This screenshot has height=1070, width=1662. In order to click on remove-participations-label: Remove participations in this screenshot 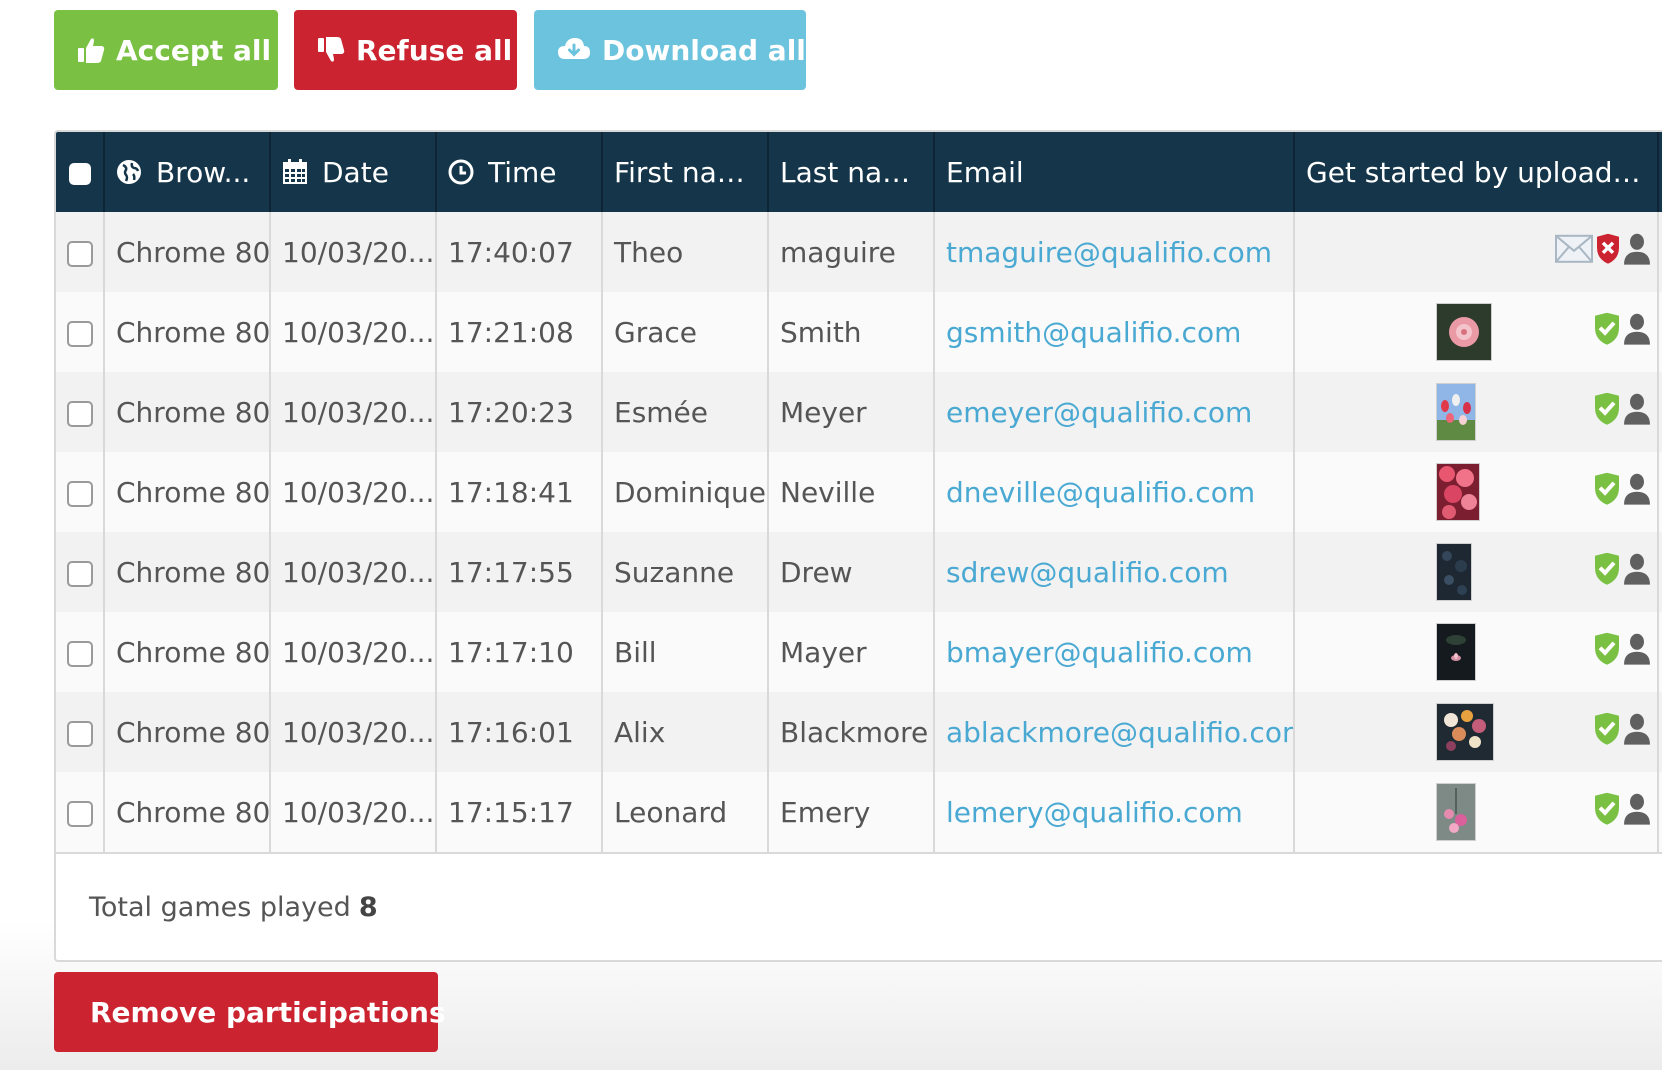, I will do `click(268, 1012)`.